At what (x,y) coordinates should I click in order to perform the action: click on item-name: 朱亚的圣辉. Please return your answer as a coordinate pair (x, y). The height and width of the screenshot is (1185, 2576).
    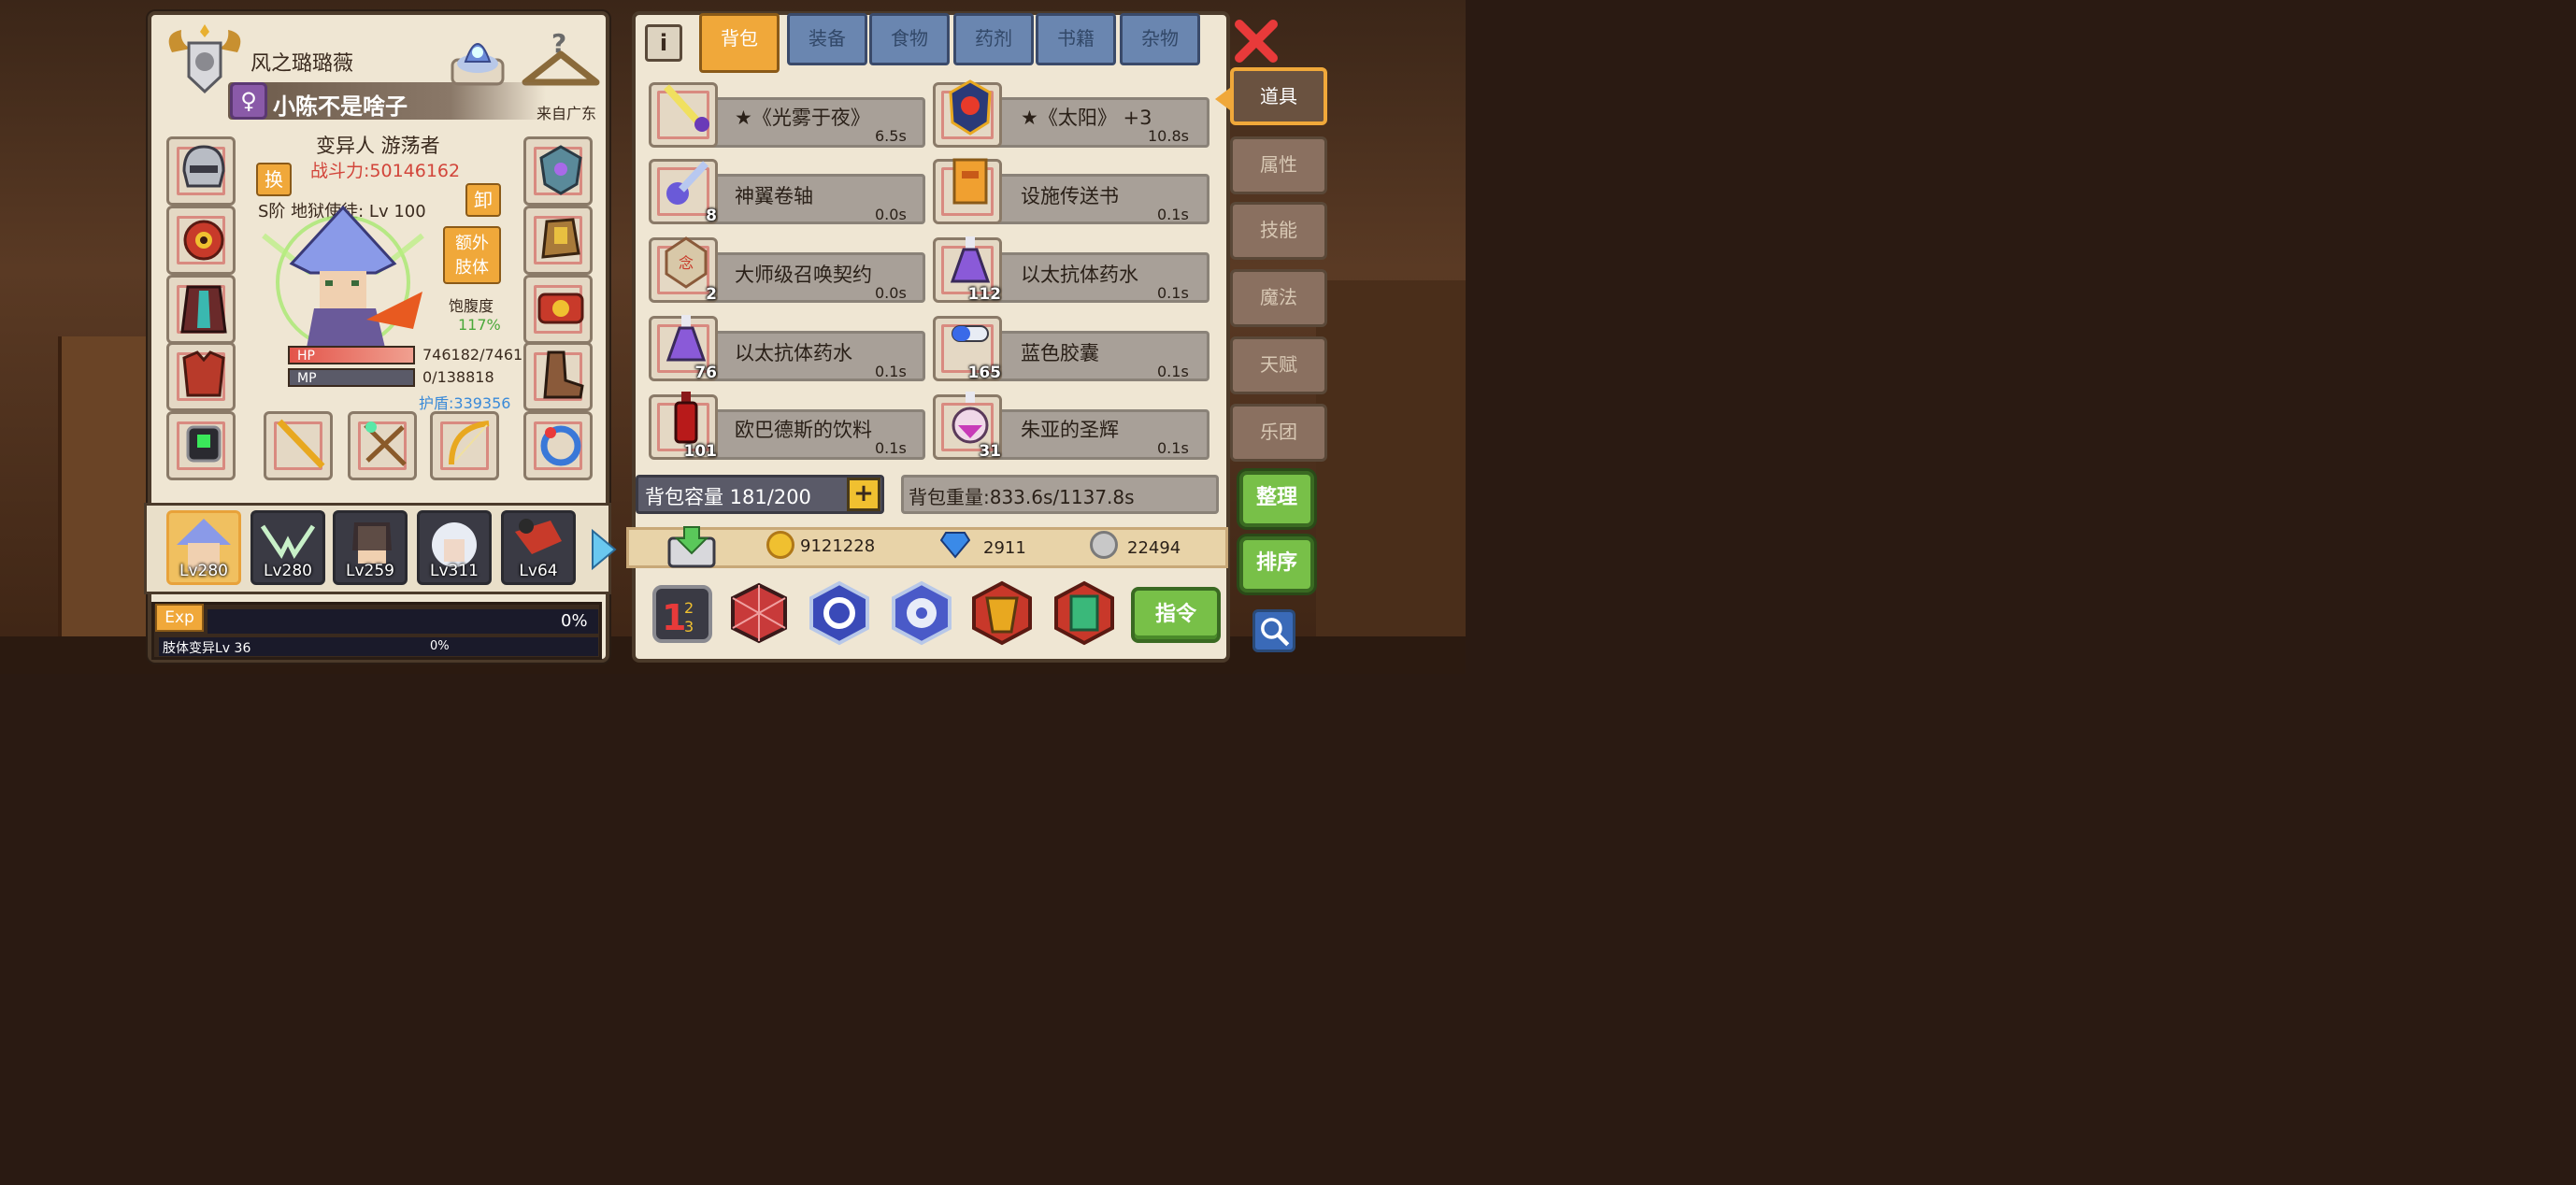
    Looking at the image, I should click on (1070, 430).